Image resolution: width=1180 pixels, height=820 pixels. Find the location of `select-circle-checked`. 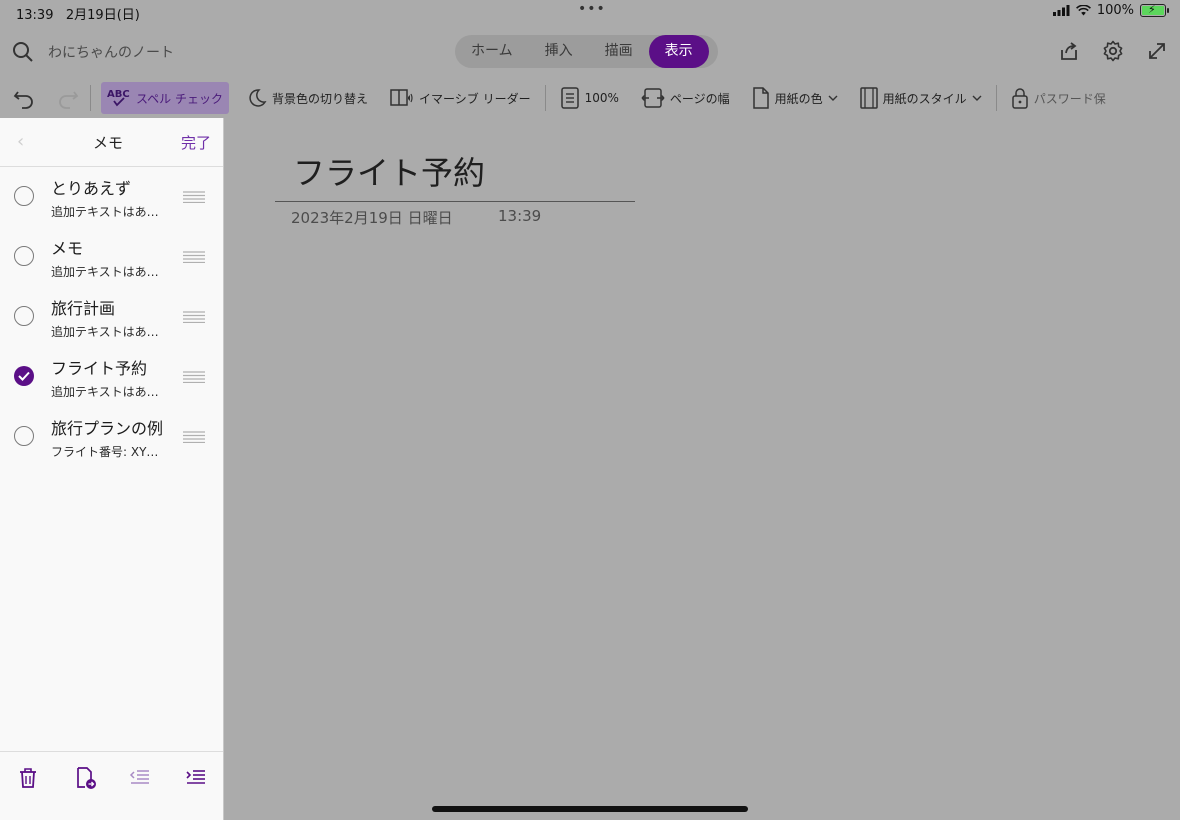

select-circle-checked is located at coordinates (24, 376).